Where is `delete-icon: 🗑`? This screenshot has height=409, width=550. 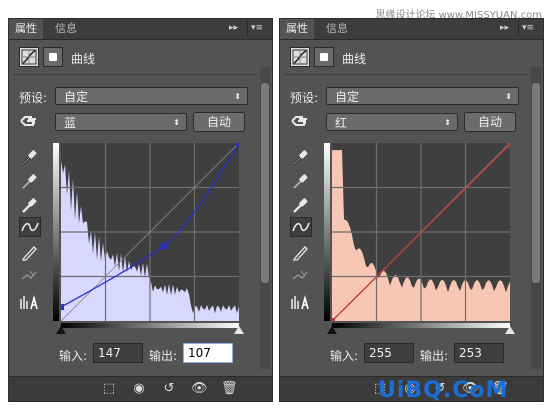
delete-icon: 🗑 is located at coordinates (229, 389).